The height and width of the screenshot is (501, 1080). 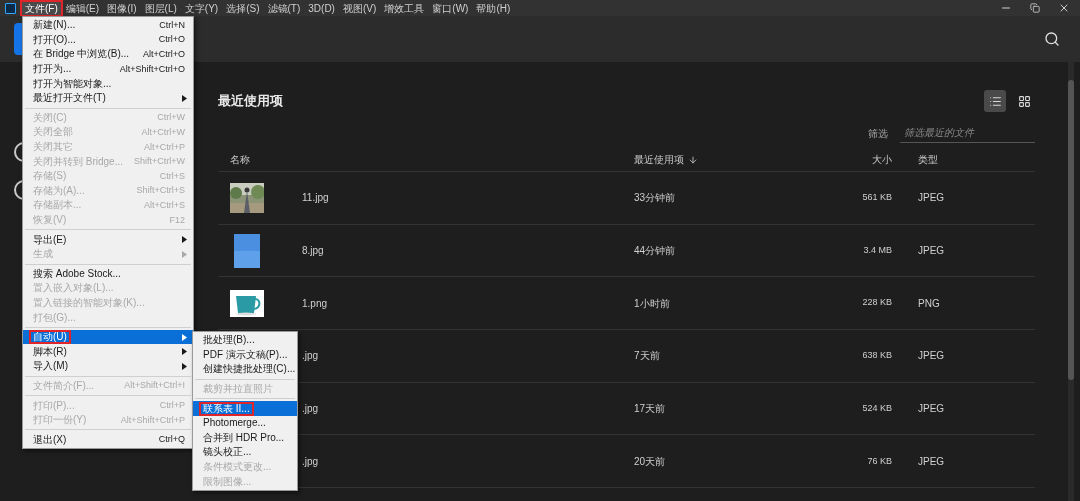 I want to click on menu-item: 退出(X) Ctrl+Q, so click(x=108, y=440).